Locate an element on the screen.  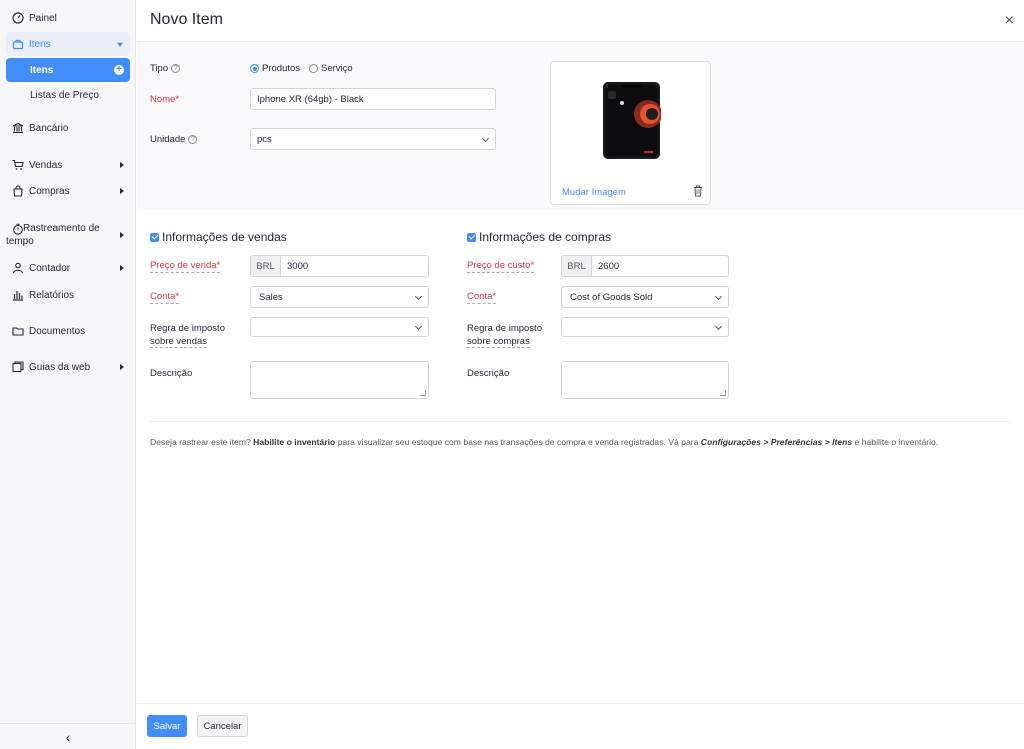
radio-produtos: Produtos is located at coordinates (275, 68).